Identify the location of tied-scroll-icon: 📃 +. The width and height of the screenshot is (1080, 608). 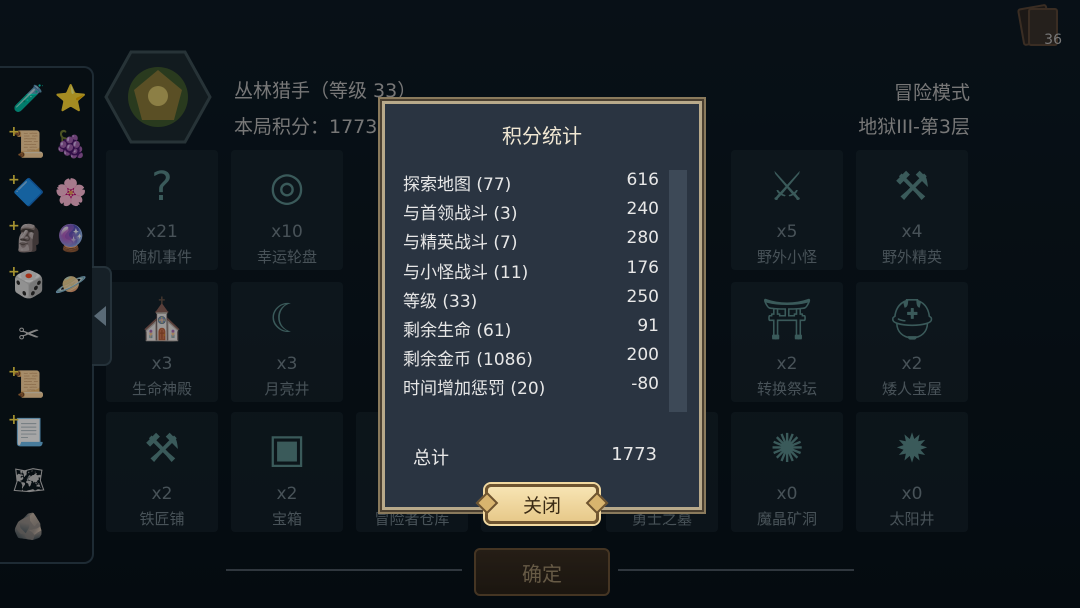
(28, 432).